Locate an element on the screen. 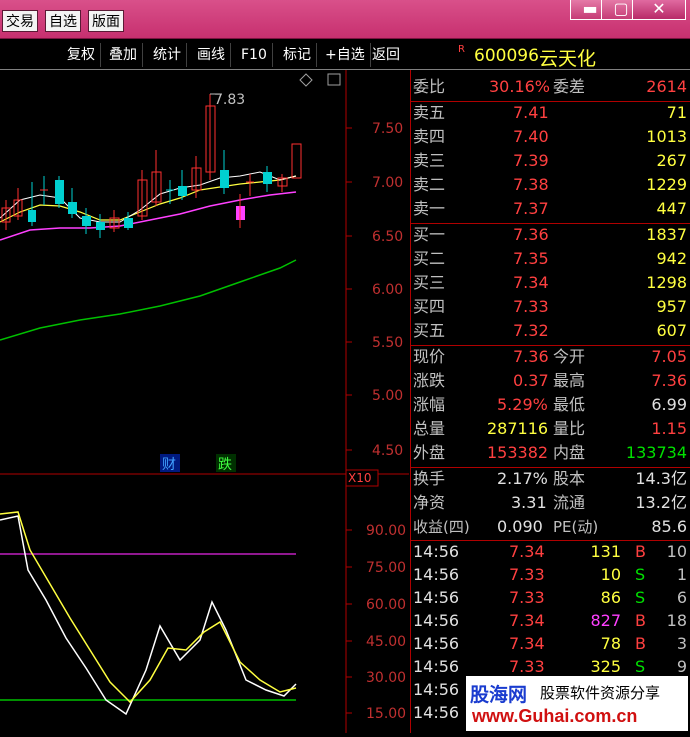 This screenshot has height=737, width=690. ask-volume: 267 is located at coordinates (671, 160).